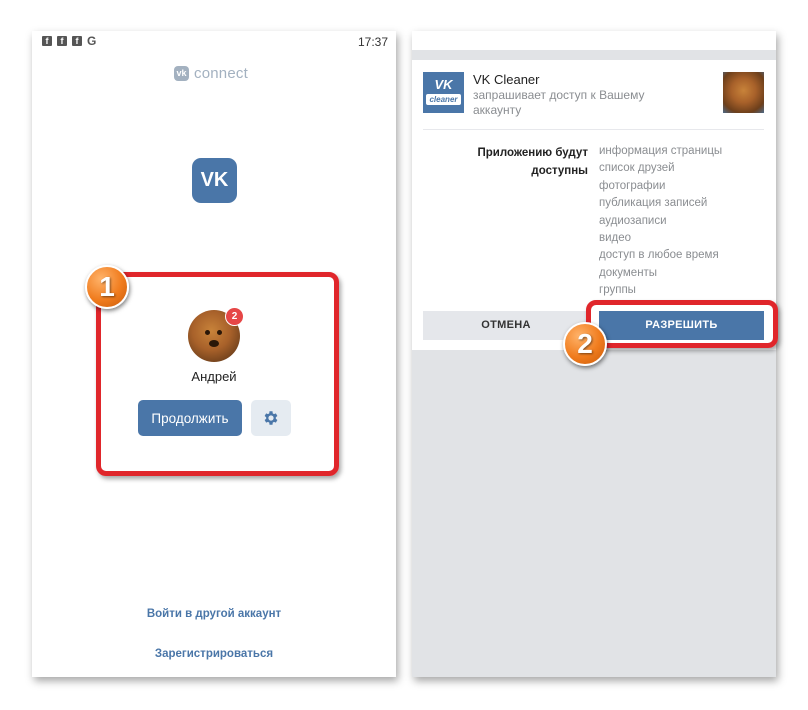 This screenshot has height=710, width=808. I want to click on vk-connect-brand: vk connect, so click(211, 73).